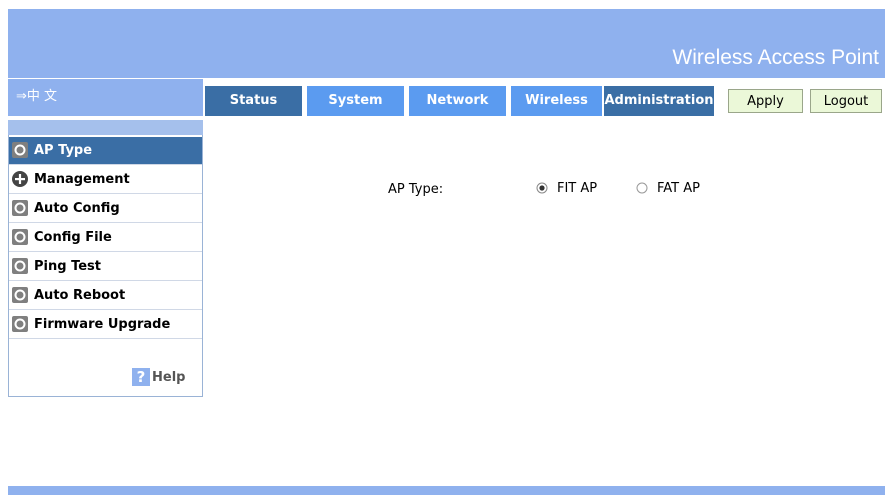  I want to click on apply-button: Apply, so click(765, 101).